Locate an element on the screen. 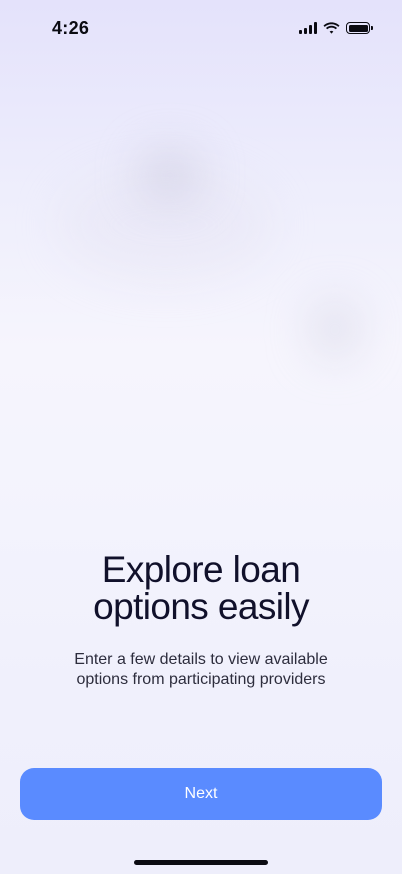 The image size is (402, 874). battery-icon is located at coordinates (359, 28).